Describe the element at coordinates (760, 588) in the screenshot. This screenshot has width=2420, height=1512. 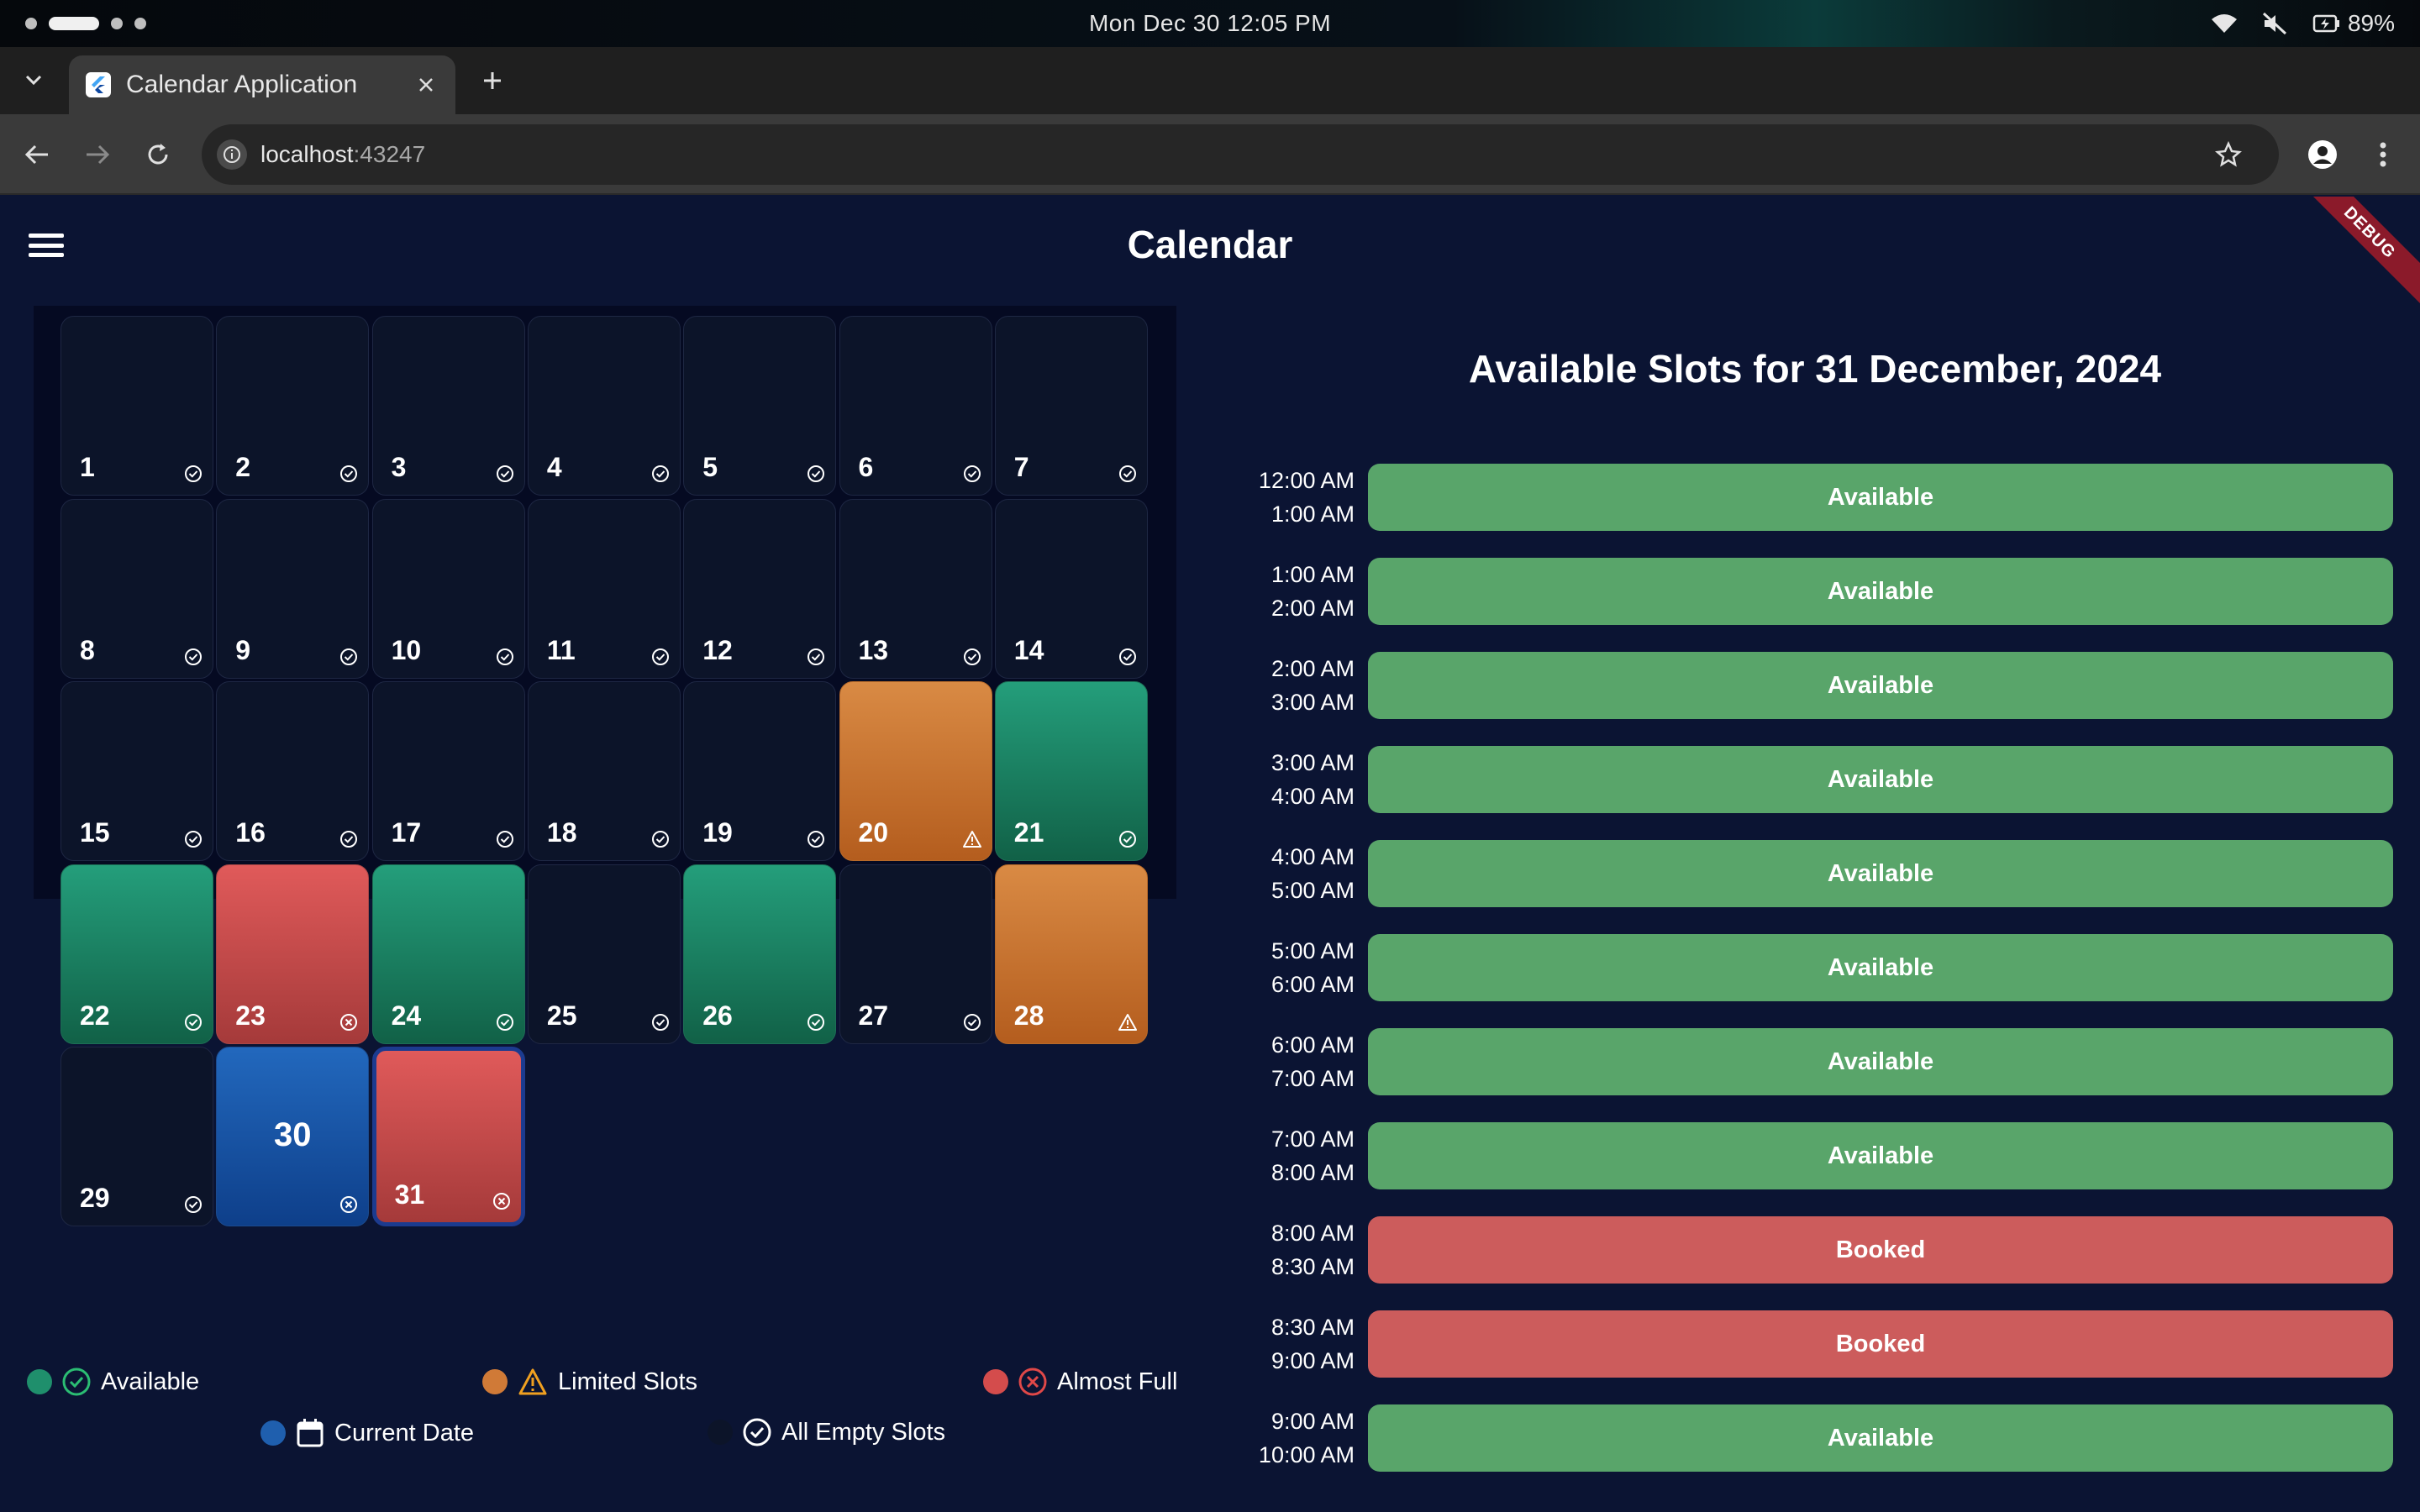
I see `calendar-day-12: 12` at that location.